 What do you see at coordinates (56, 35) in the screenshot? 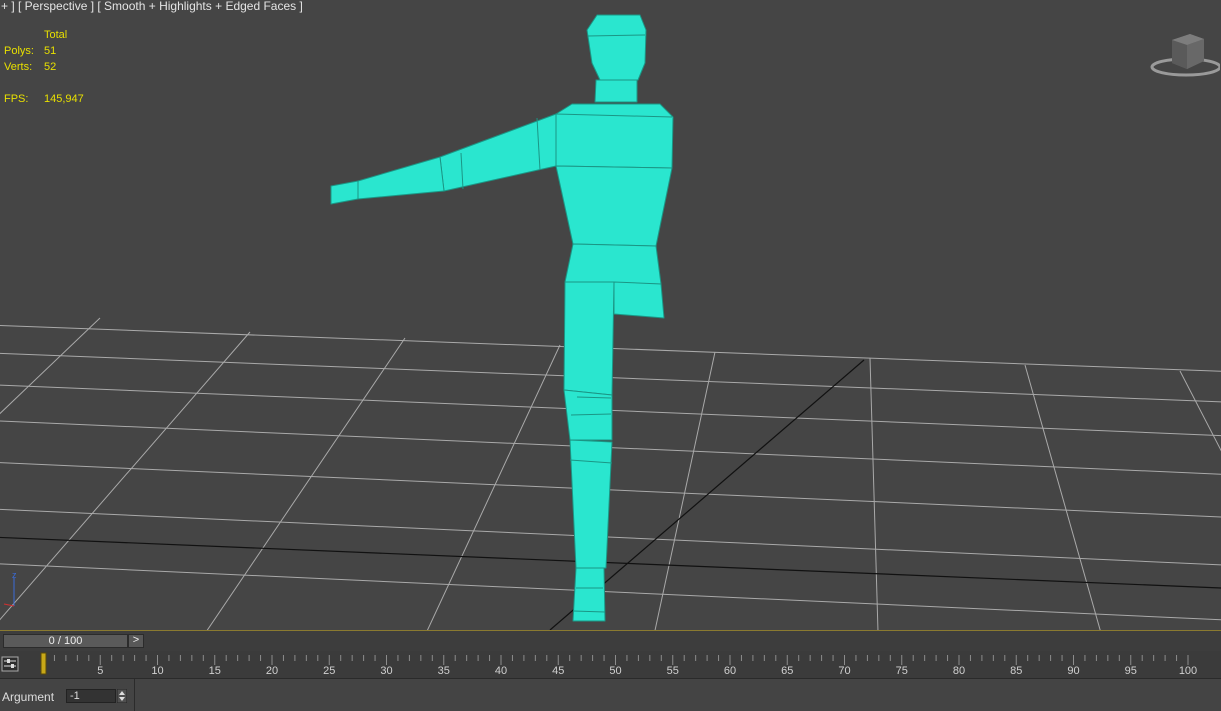
I see `stats-header: Total` at bounding box center [56, 35].